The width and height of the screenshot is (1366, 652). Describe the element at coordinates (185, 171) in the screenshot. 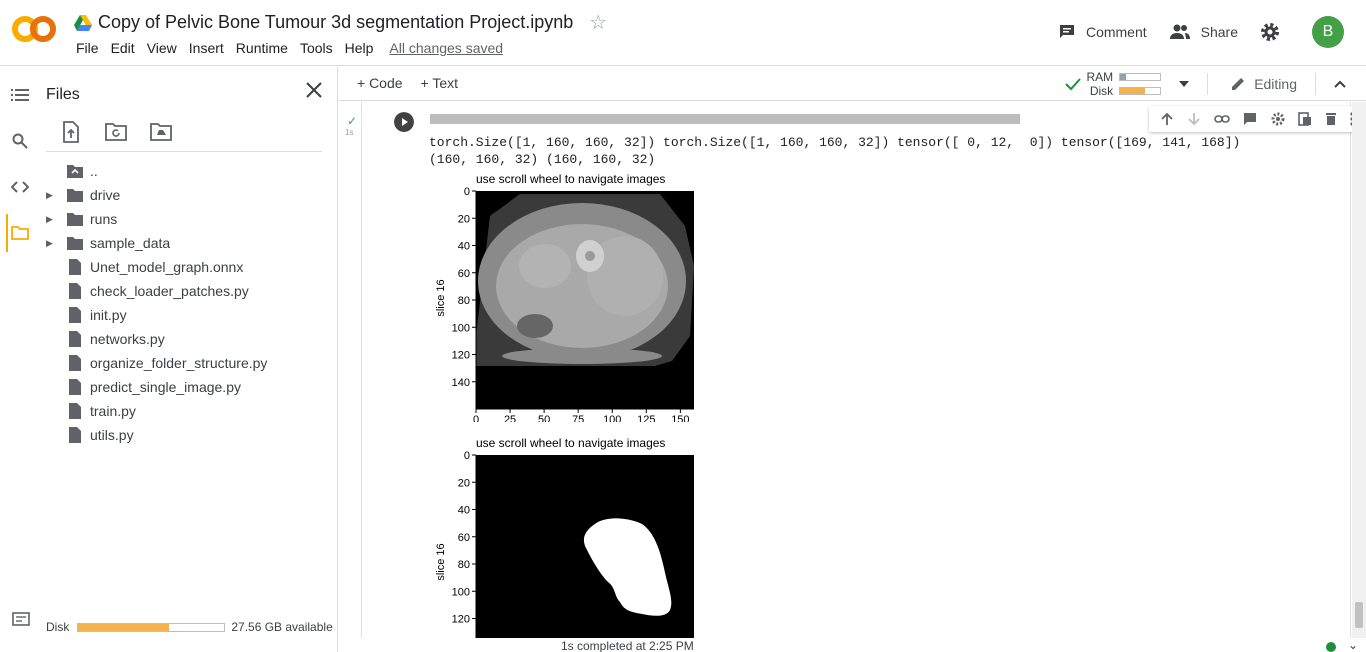

I see `tree-item-parent: ..` at that location.